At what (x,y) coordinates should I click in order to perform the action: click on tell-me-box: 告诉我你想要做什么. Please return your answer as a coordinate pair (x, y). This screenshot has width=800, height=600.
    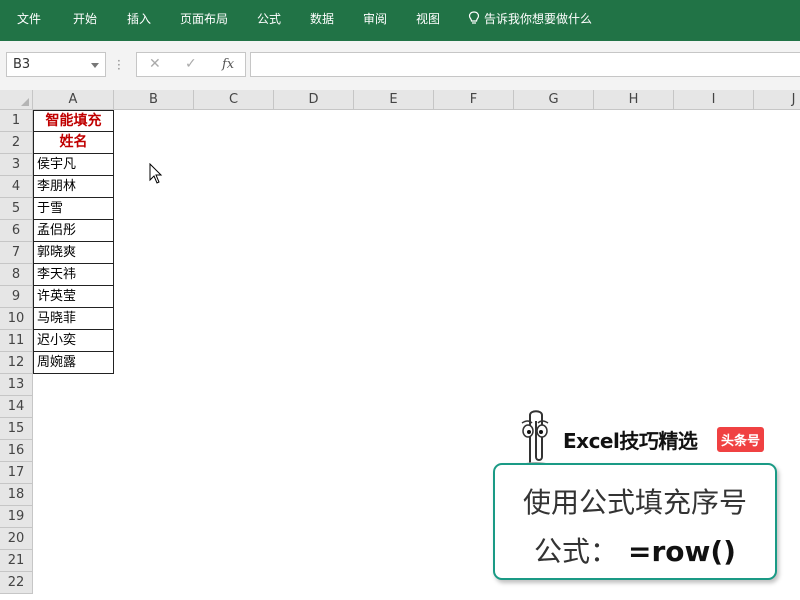
    Looking at the image, I should click on (530, 18).